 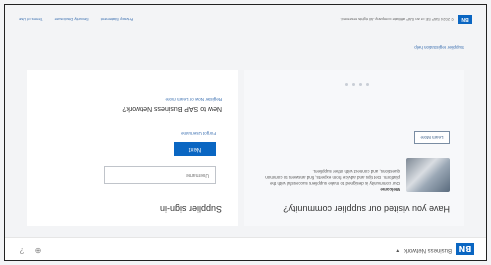 I want to click on brand-name: Business Network ▾, so click(x=424, y=250).